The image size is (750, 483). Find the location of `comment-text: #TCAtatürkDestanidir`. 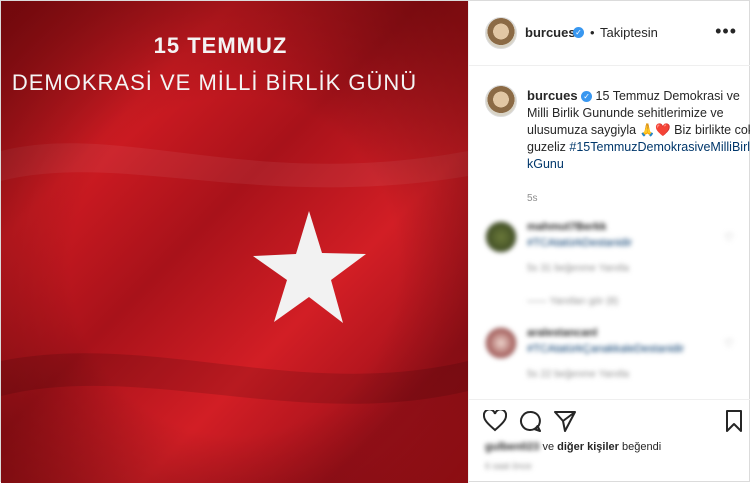

comment-text: #TCAtatürkDestanidir is located at coordinates (579, 243).